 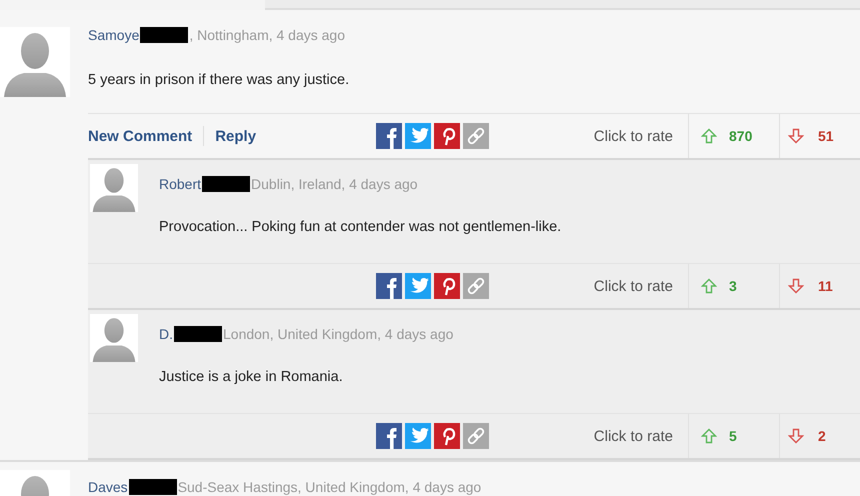 I want to click on author-name: D., so click(x=166, y=334).